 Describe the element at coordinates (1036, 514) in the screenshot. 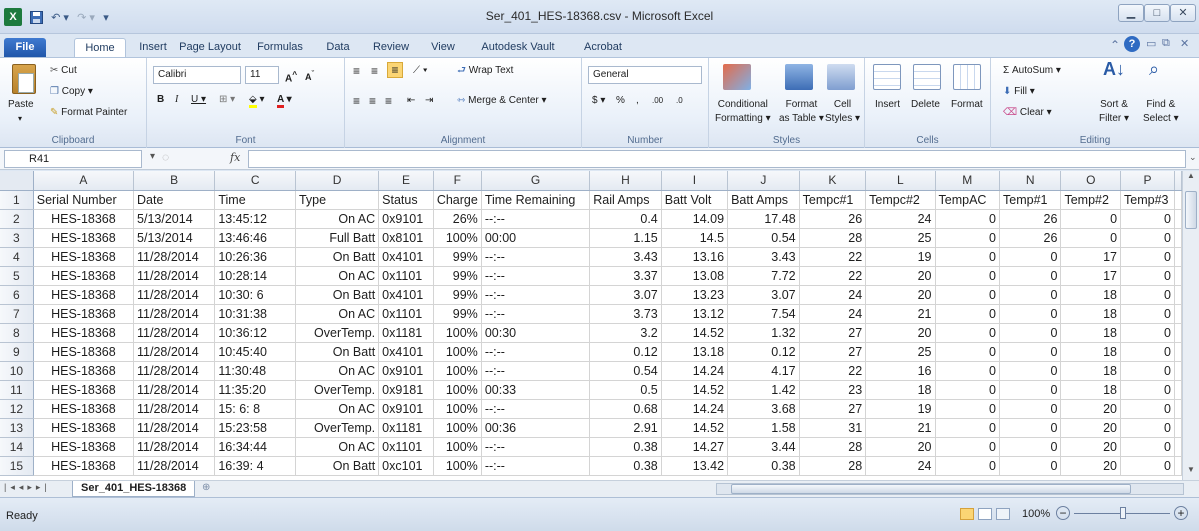

I see `zoom-level: 100%` at that location.